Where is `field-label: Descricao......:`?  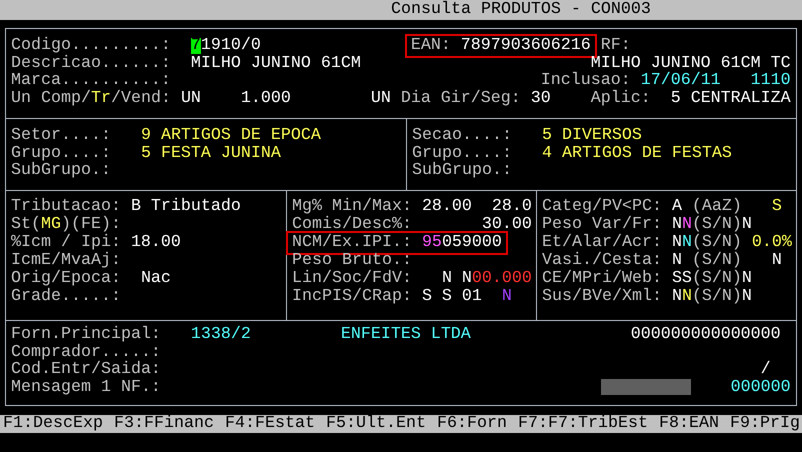
field-label: Descricao......: is located at coordinates (91, 63).